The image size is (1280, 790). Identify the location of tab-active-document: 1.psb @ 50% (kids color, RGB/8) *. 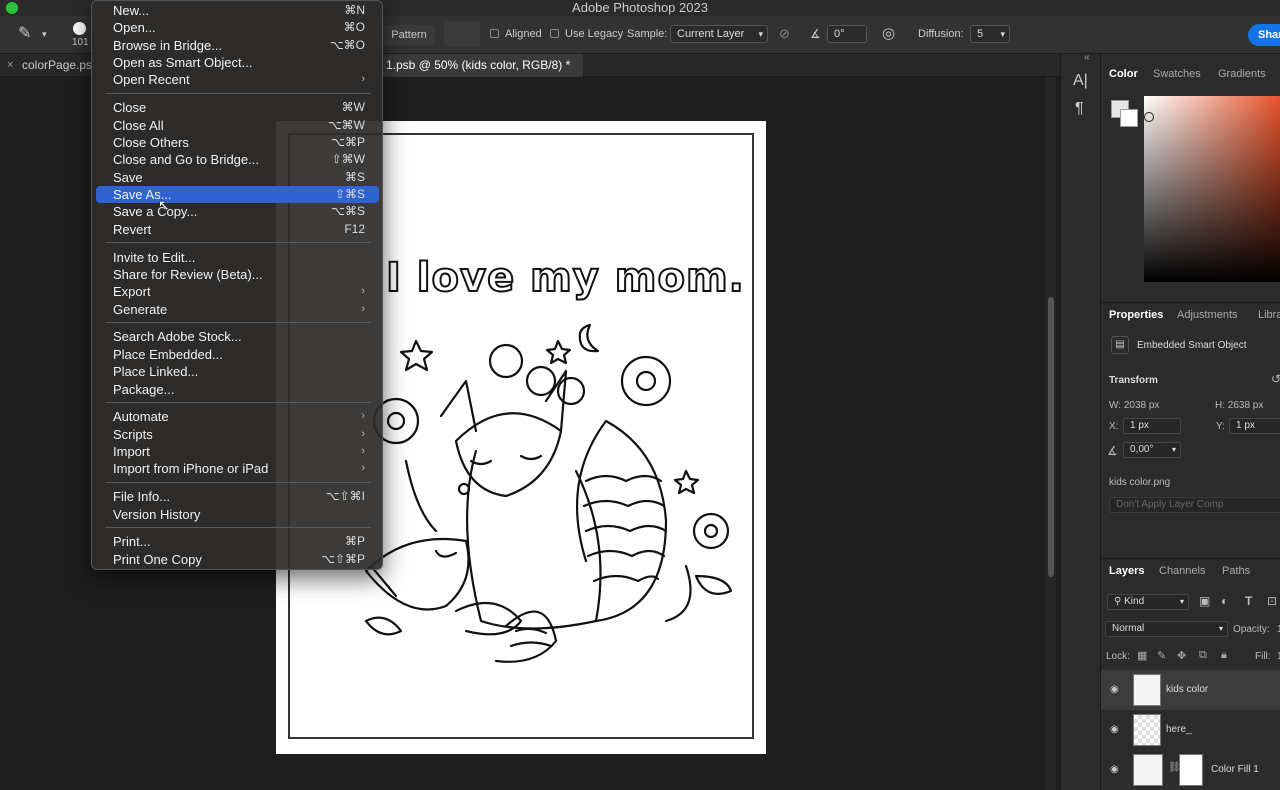
(483, 65).